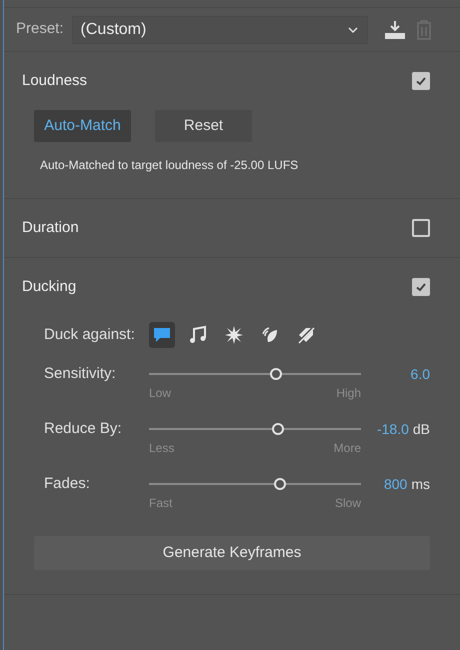  Describe the element at coordinates (348, 393) in the screenshot. I see `slider-max-label: High` at that location.